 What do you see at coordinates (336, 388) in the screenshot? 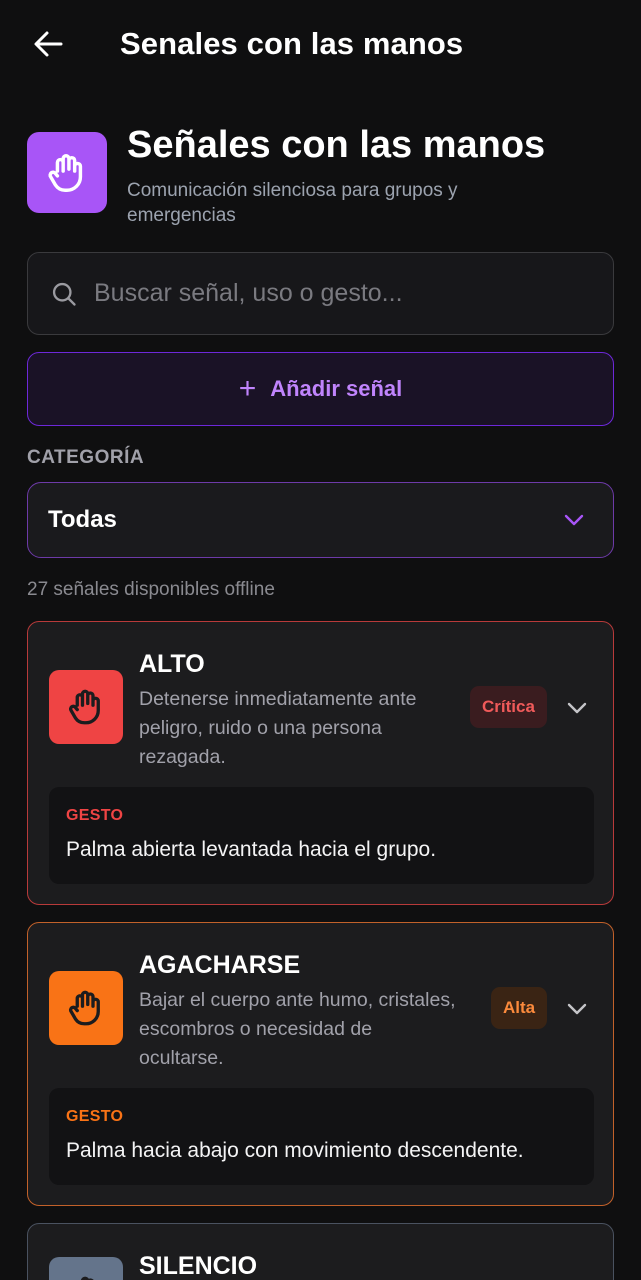
I see `add-signal-label: Añadir señal` at bounding box center [336, 388].